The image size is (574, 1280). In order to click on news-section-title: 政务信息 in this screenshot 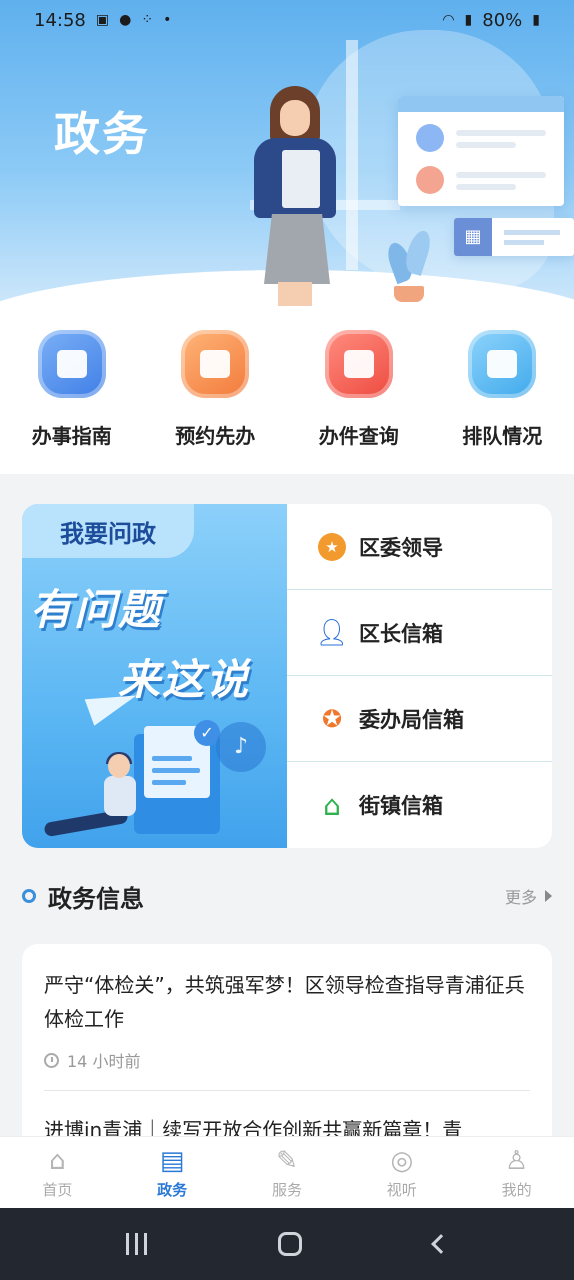, I will do `click(96, 898)`.